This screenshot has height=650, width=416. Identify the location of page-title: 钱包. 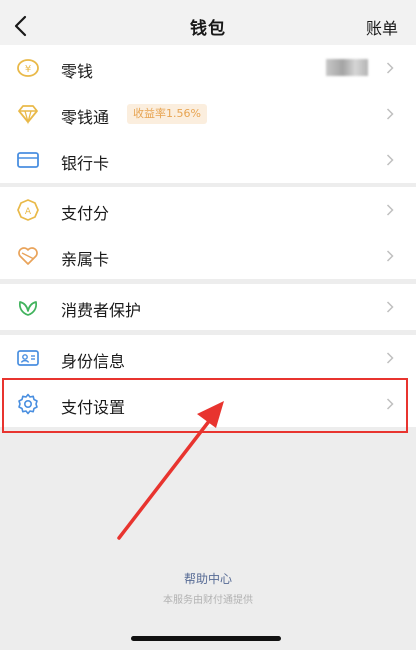
(208, 29).